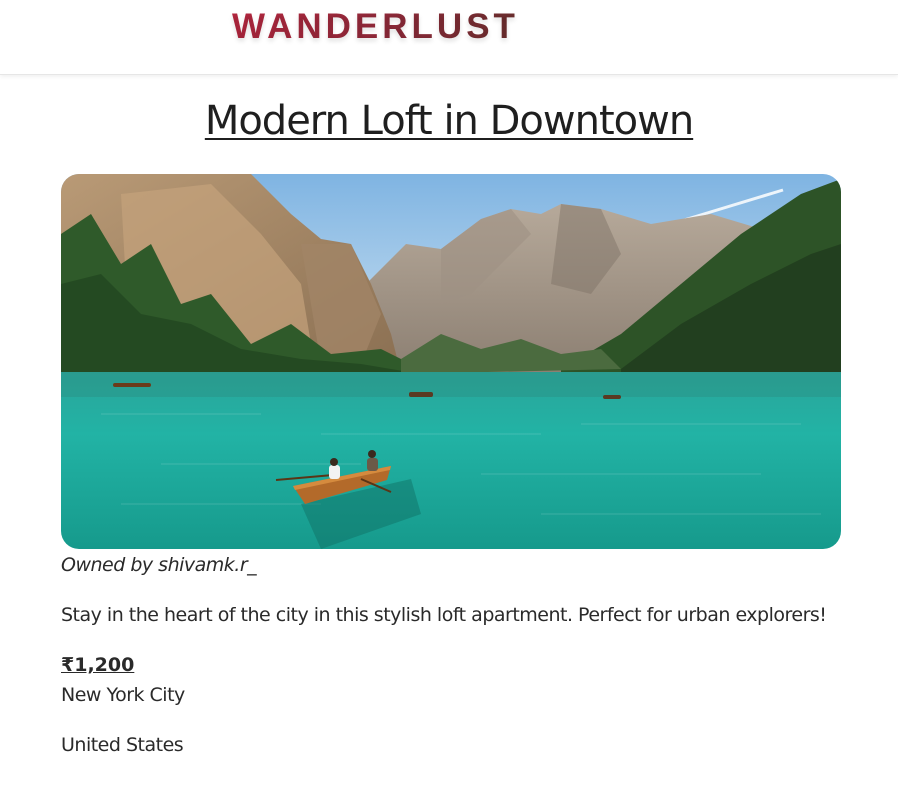 Image resolution: width=898 pixels, height=806 pixels. Describe the element at coordinates (122, 745) in the screenshot. I see `listing-country: United States` at that location.